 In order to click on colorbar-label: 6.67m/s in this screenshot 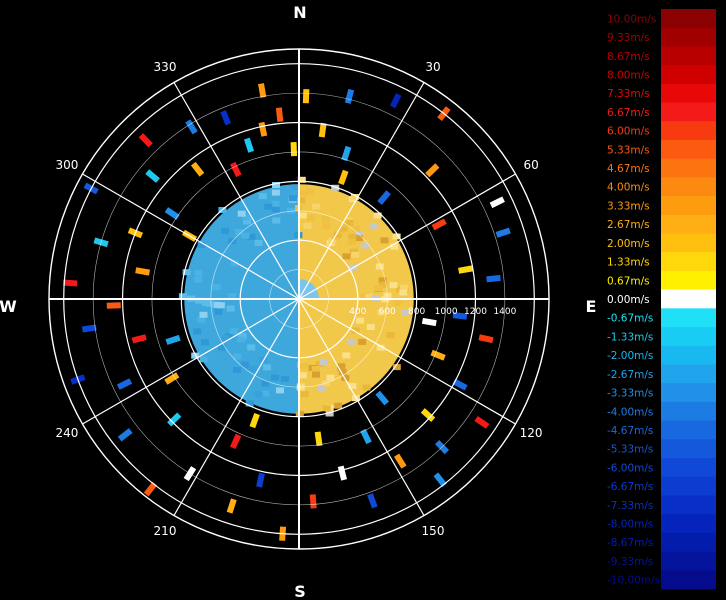, I will do `click(628, 113)`.